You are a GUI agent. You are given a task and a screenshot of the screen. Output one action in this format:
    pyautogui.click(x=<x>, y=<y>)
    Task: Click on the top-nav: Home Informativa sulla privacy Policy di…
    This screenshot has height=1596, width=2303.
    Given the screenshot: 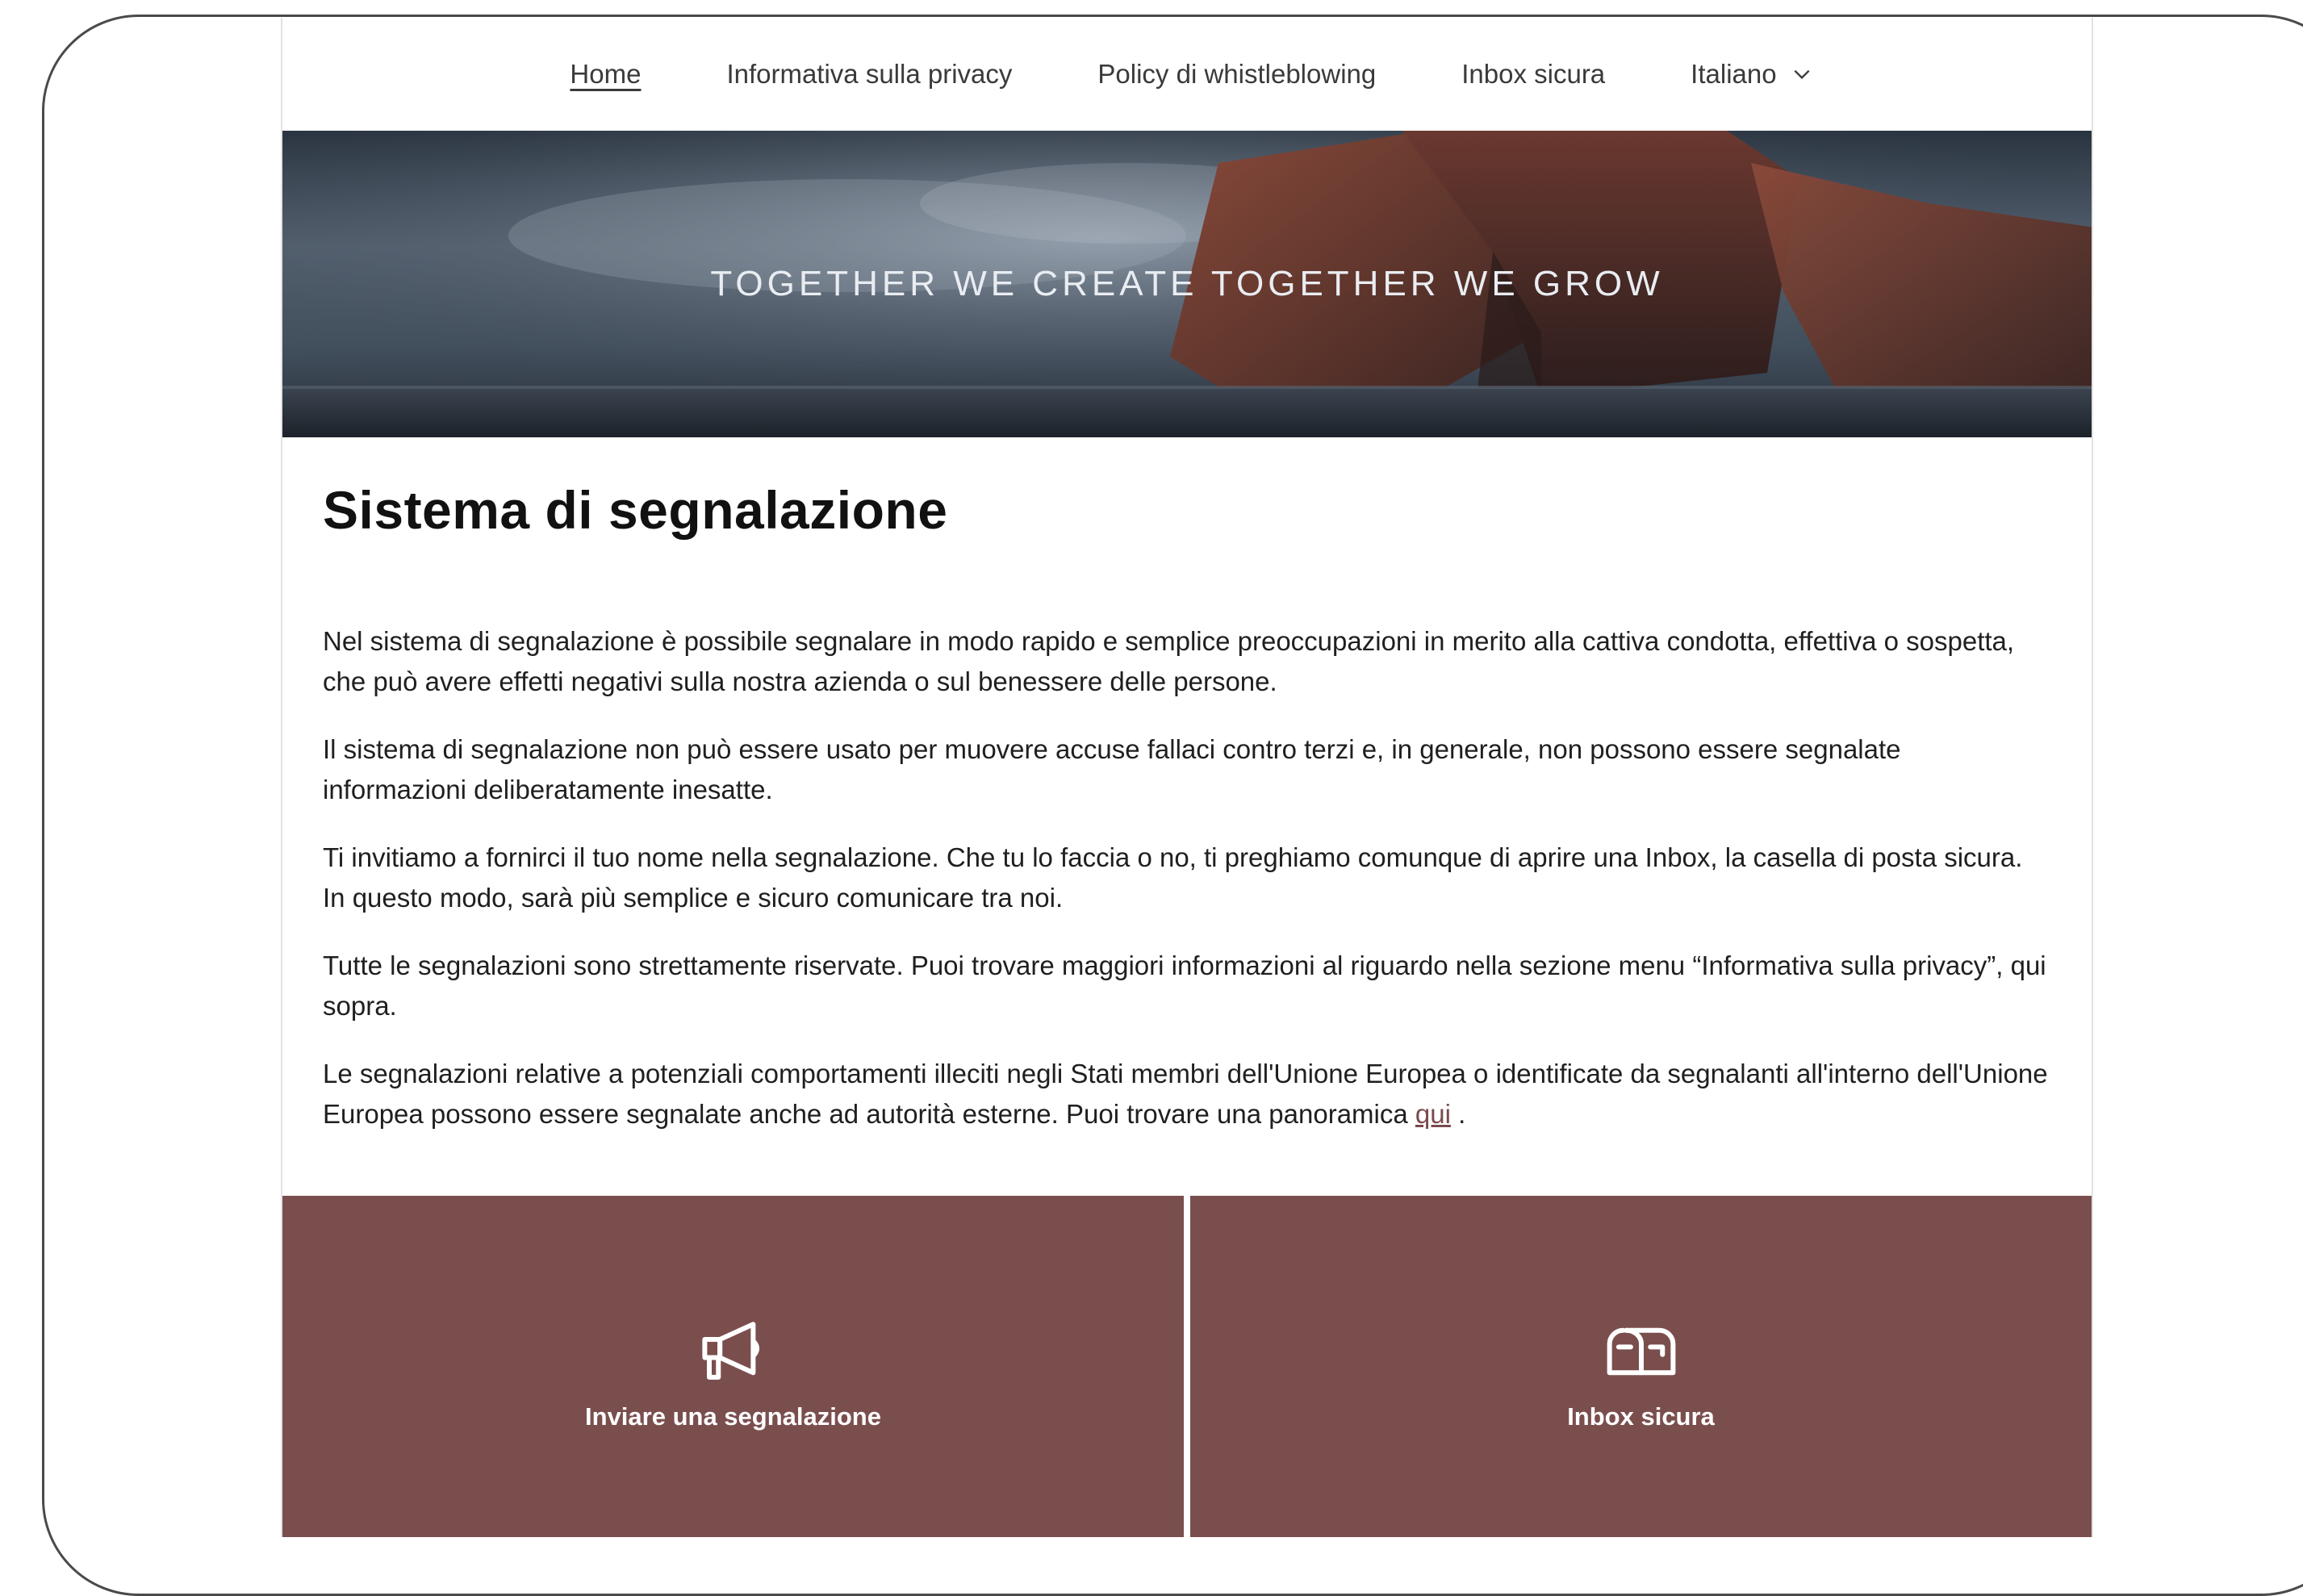 What is the action you would take?
    pyautogui.click(x=1187, y=74)
    